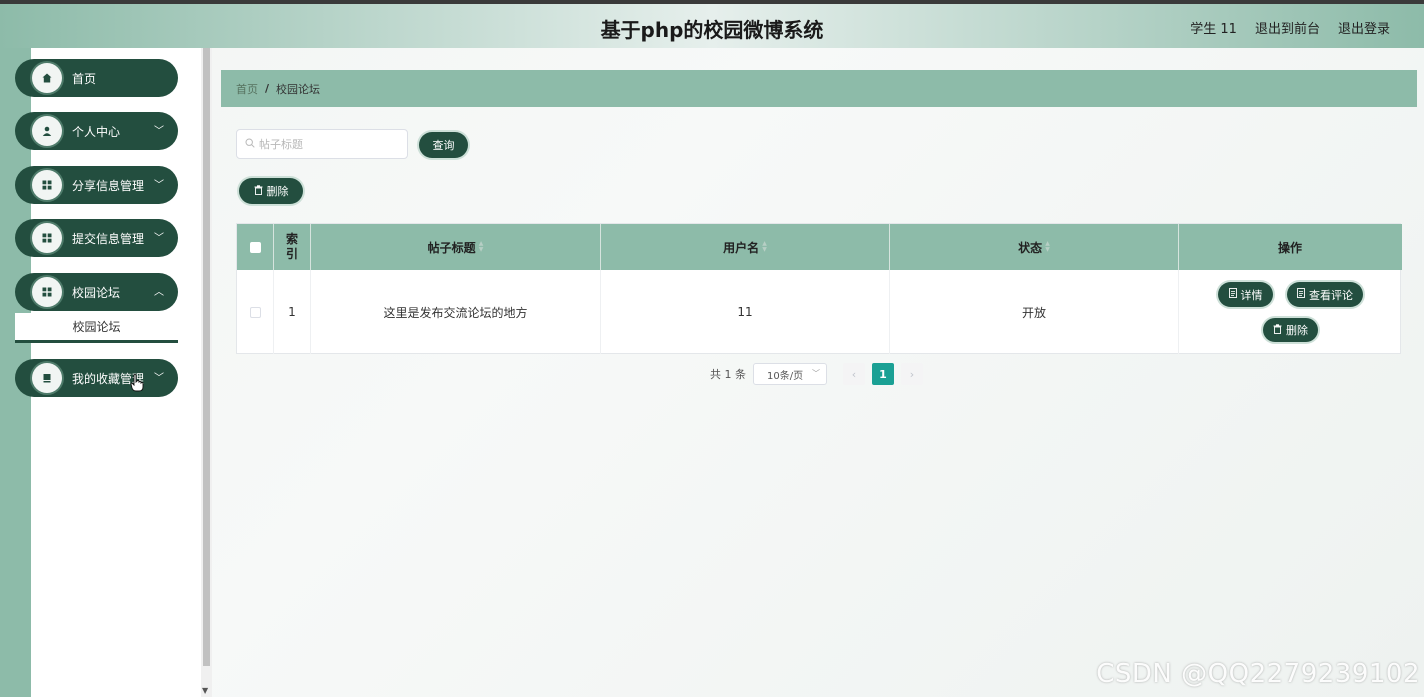 This screenshot has width=1424, height=697. What do you see at coordinates (292, 312) in the screenshot?
I see `cell-index: 1` at bounding box center [292, 312].